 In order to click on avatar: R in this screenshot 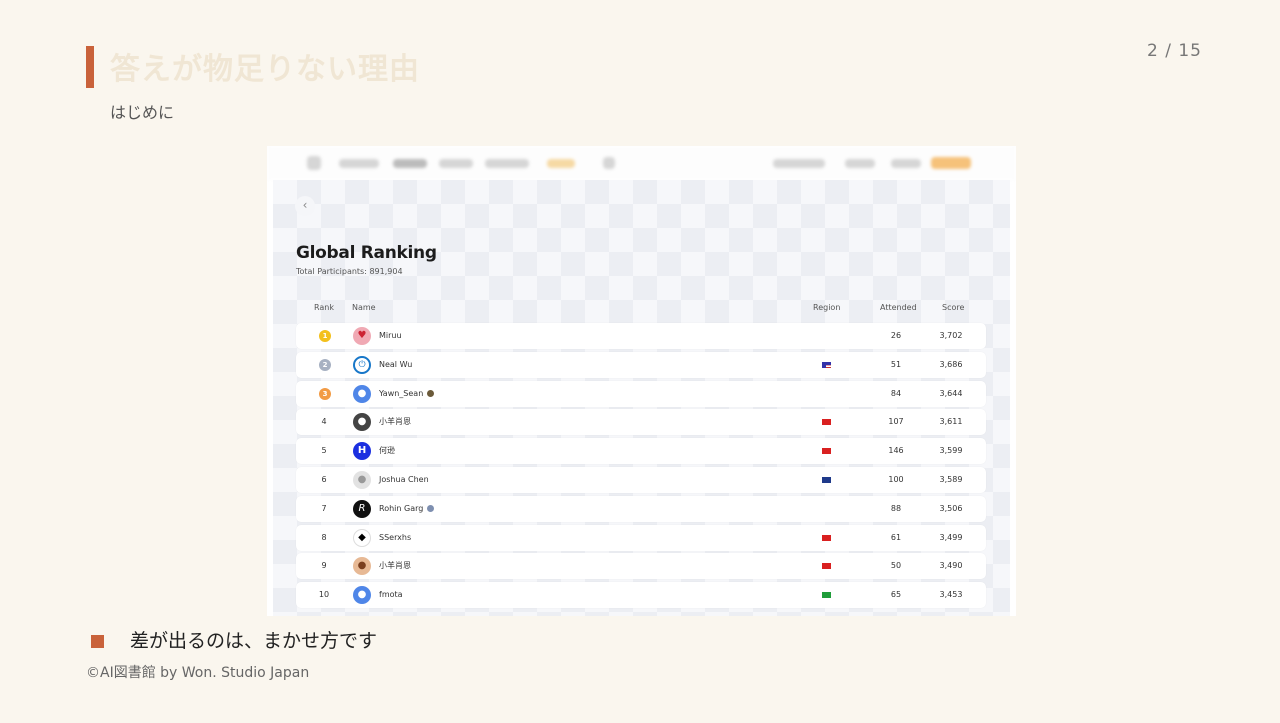, I will do `click(362, 508)`.